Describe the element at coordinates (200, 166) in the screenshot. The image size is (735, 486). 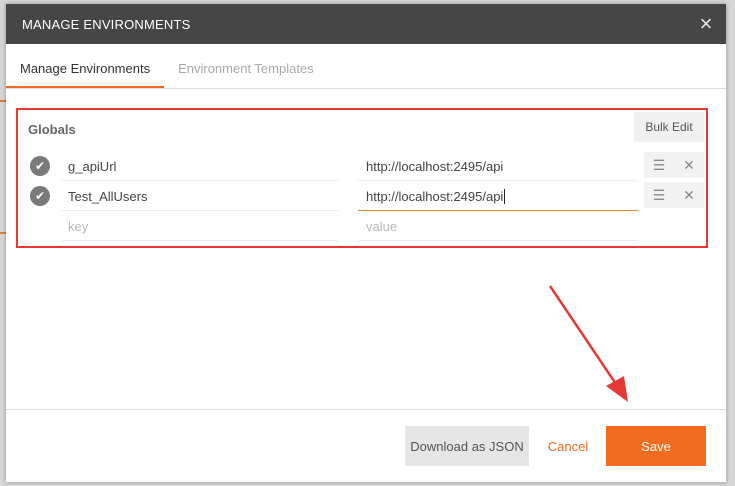
I see `variable-key-field: g_apiUrl` at that location.